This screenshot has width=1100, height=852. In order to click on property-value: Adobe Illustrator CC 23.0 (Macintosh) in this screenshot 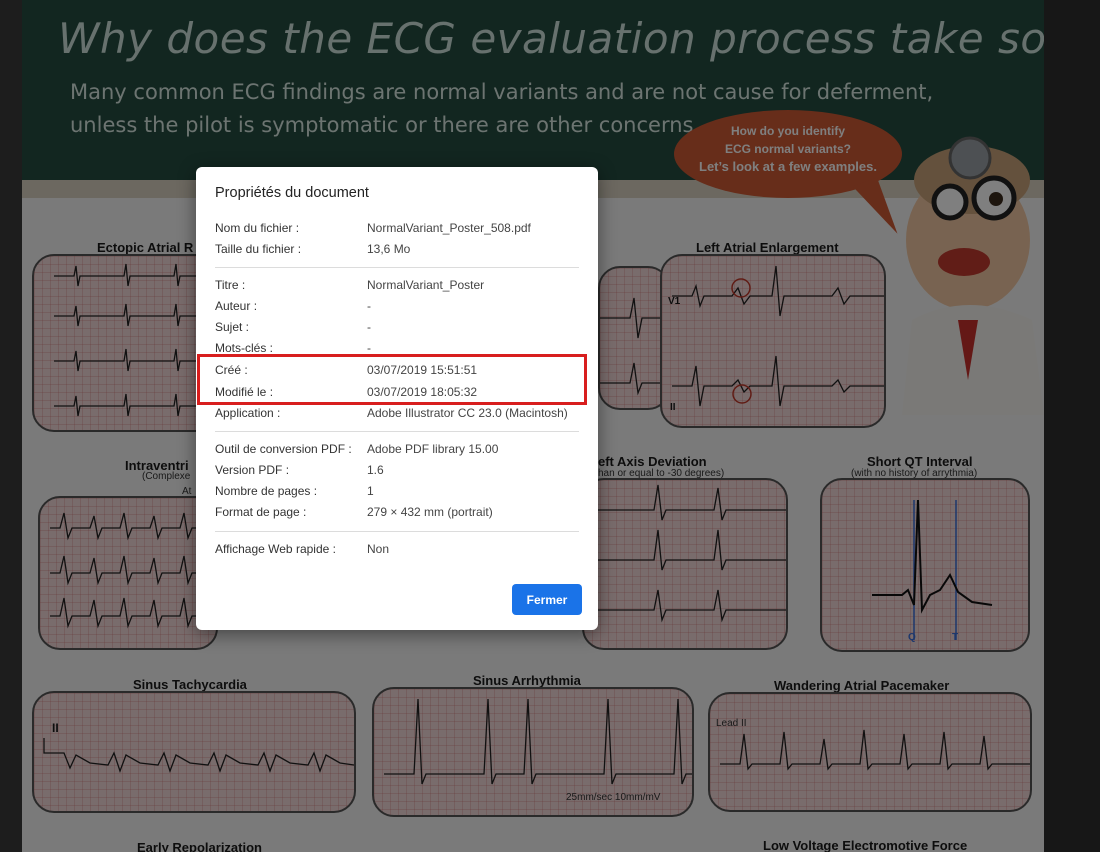, I will do `click(467, 413)`.